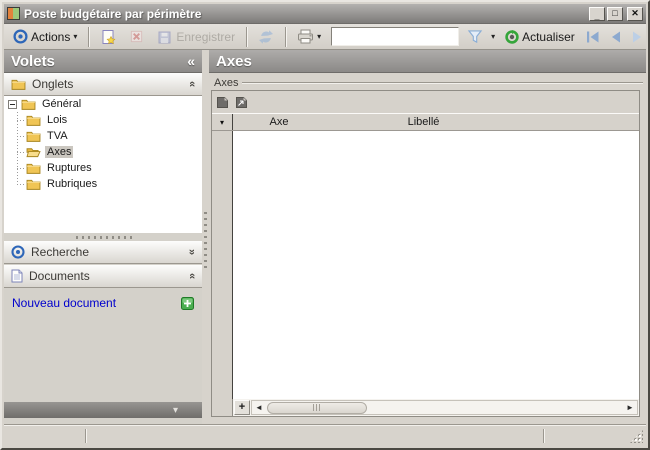 This screenshot has height=450, width=650. Describe the element at coordinates (103, 84) in the screenshot. I see `section-onglets: Onglets «` at that location.